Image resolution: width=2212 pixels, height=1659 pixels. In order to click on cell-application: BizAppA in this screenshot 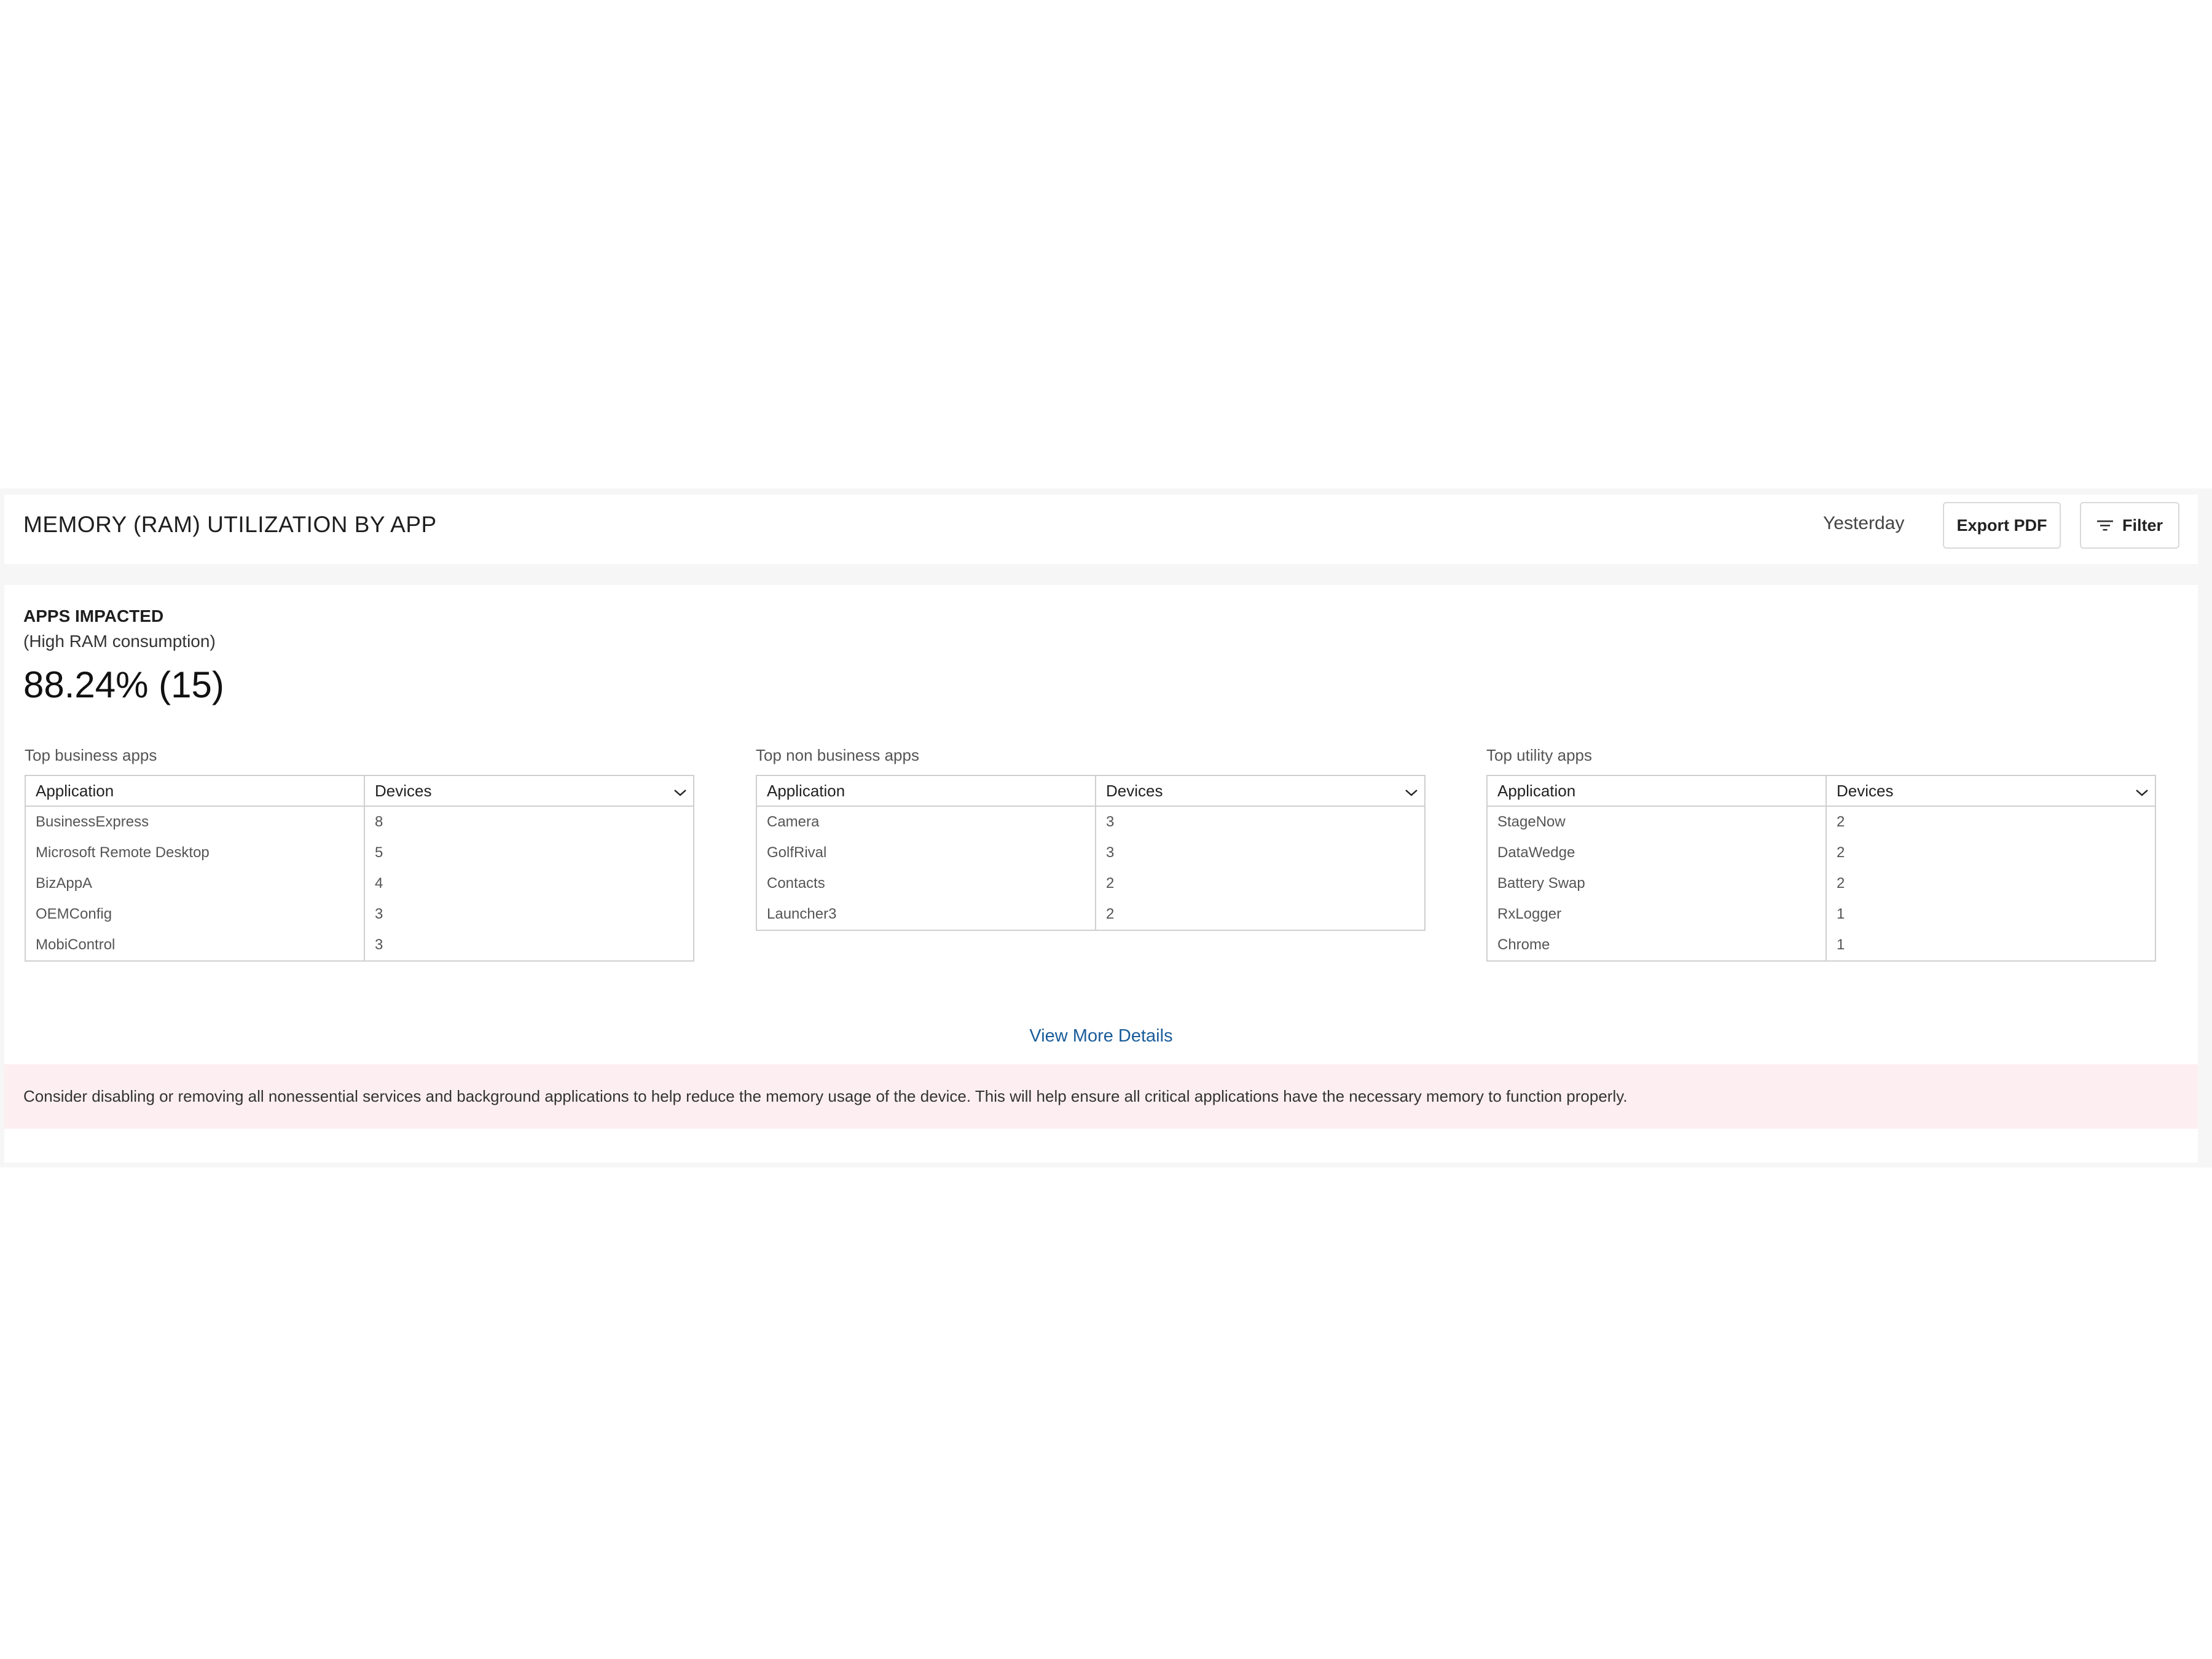, I will do `click(195, 883)`.